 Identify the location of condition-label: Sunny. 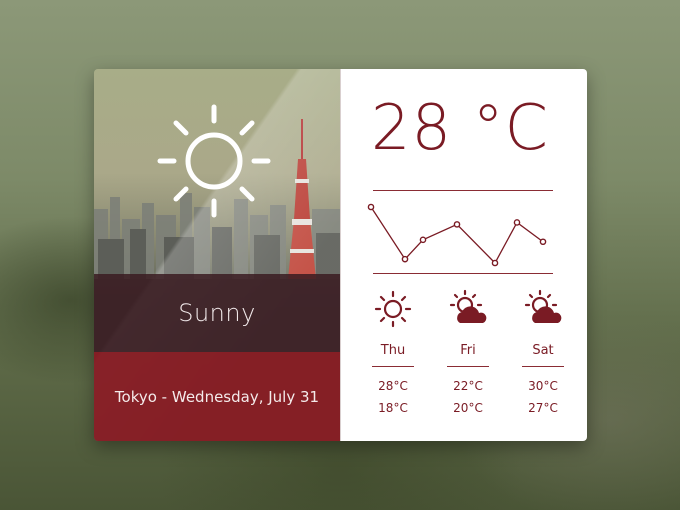
(217, 313).